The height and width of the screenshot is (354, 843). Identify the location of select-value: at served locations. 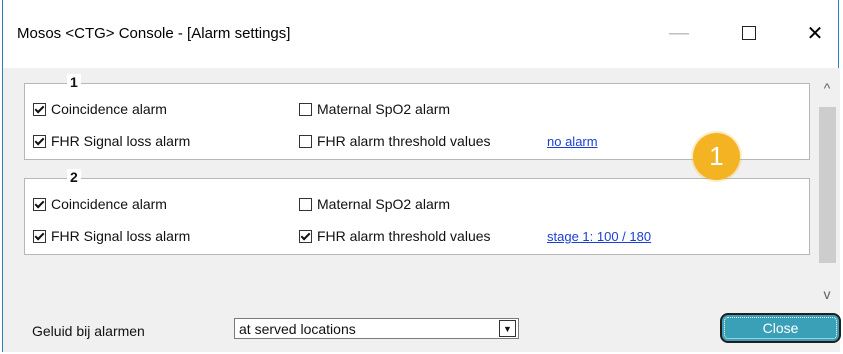
(297, 328).